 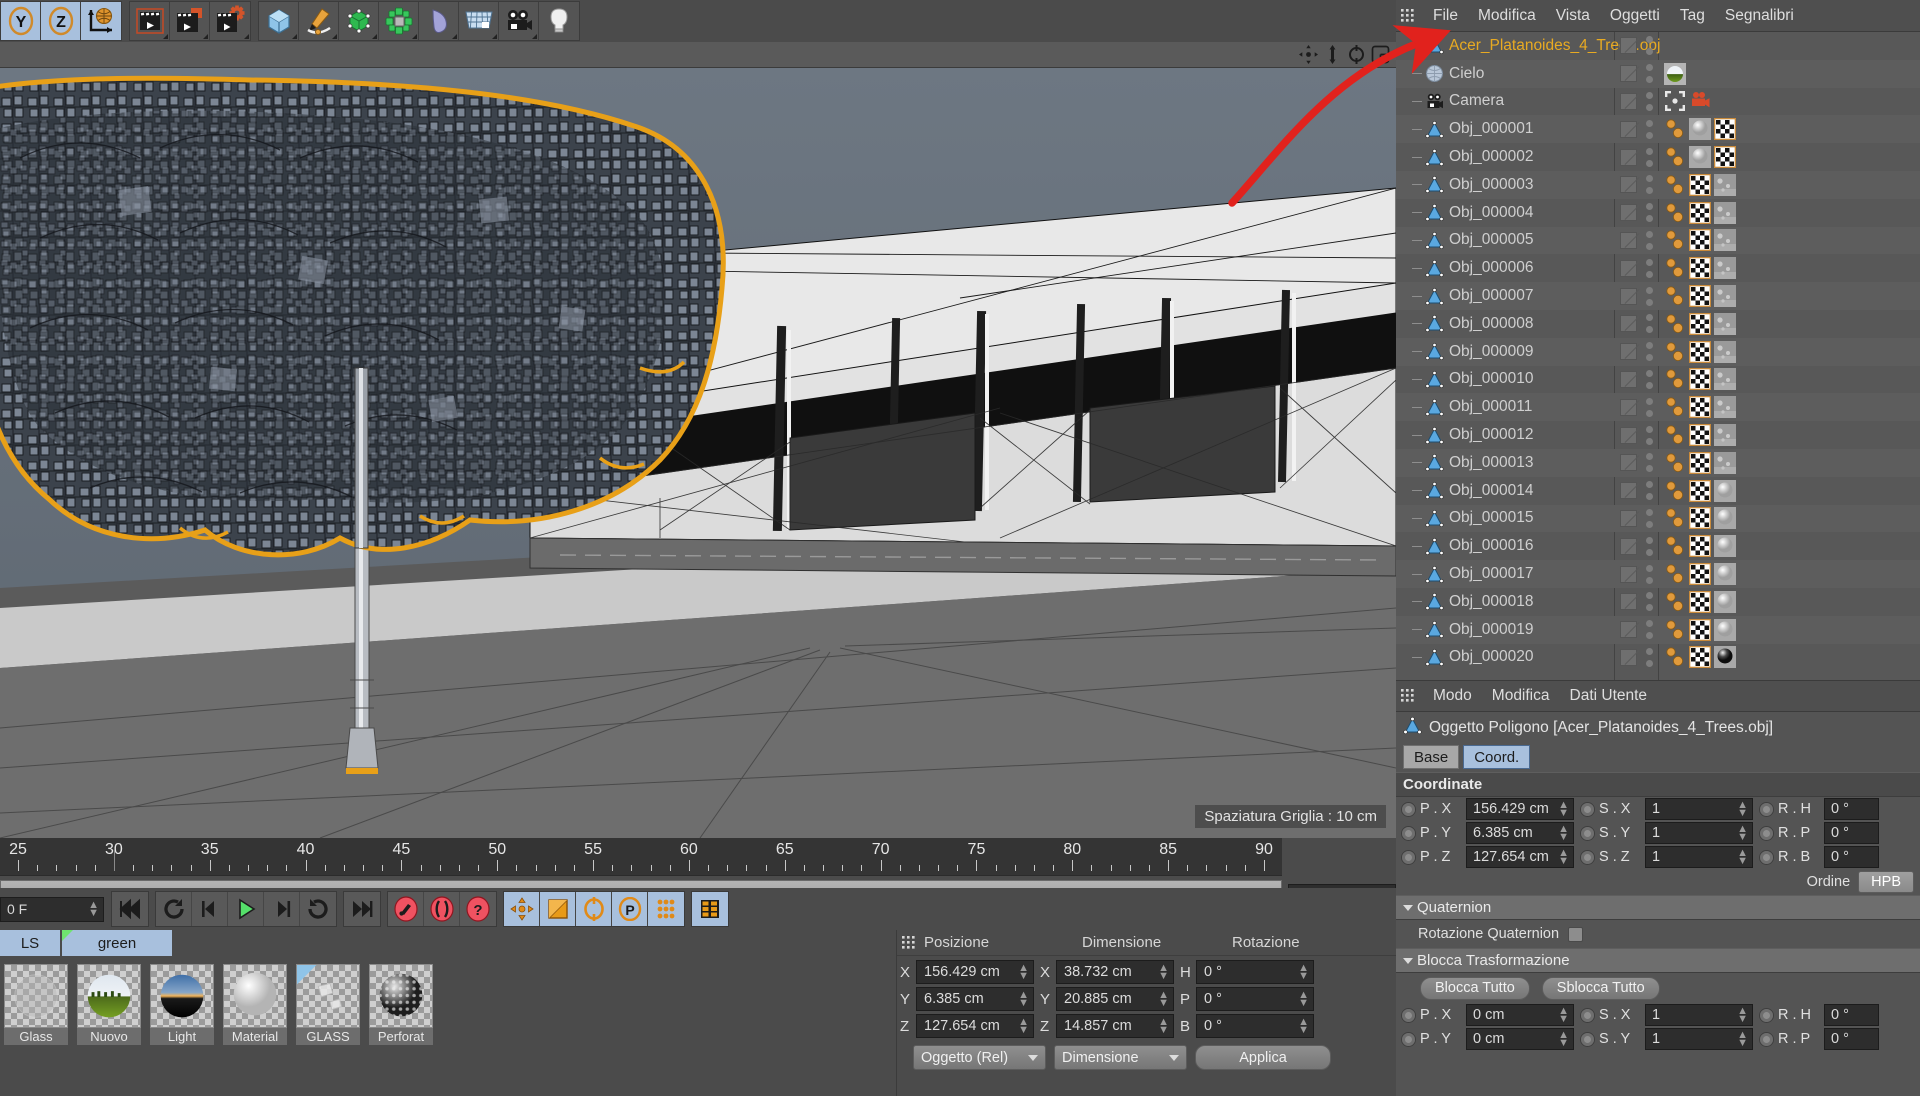 What do you see at coordinates (439, 21) in the screenshot?
I see `deformer-icon` at bounding box center [439, 21].